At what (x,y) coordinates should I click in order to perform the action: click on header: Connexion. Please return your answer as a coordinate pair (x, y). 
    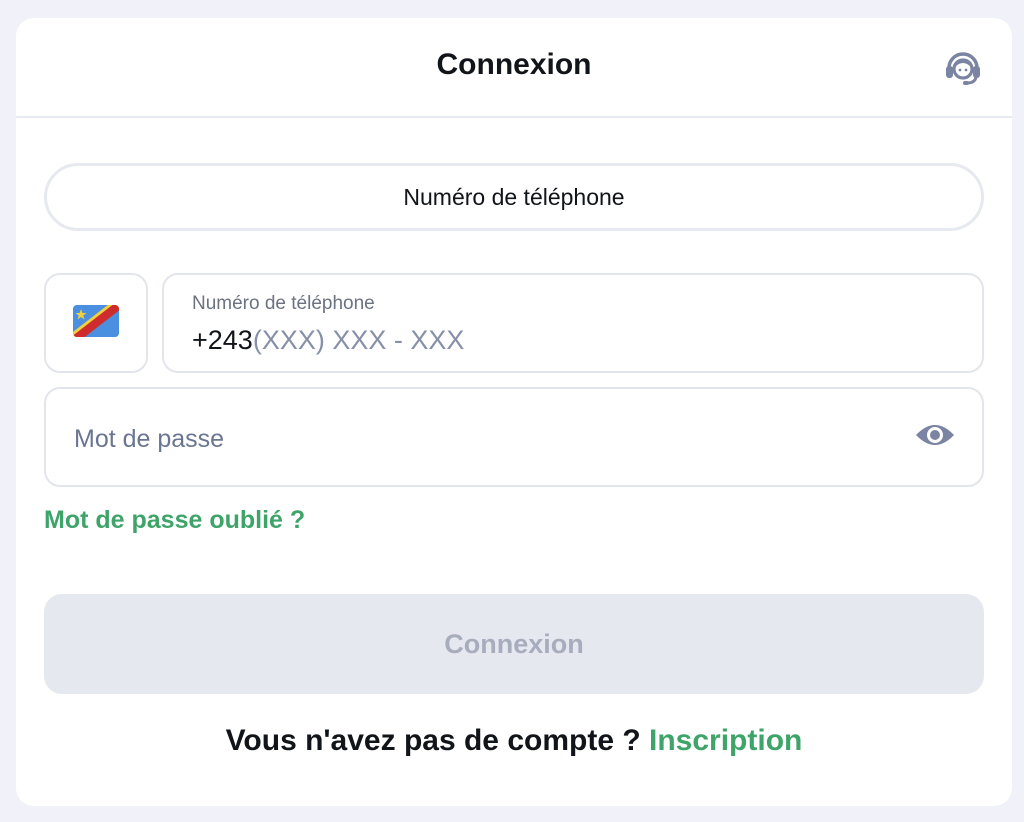
    Looking at the image, I should click on (514, 68).